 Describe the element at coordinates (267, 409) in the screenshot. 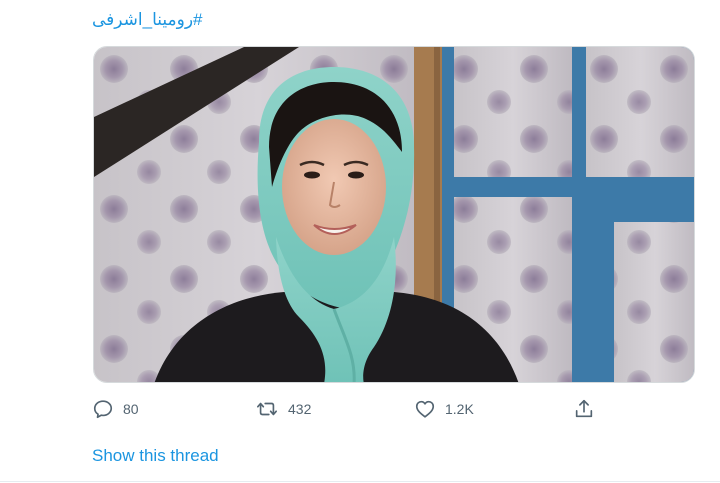

I see `retweet-icon` at that location.